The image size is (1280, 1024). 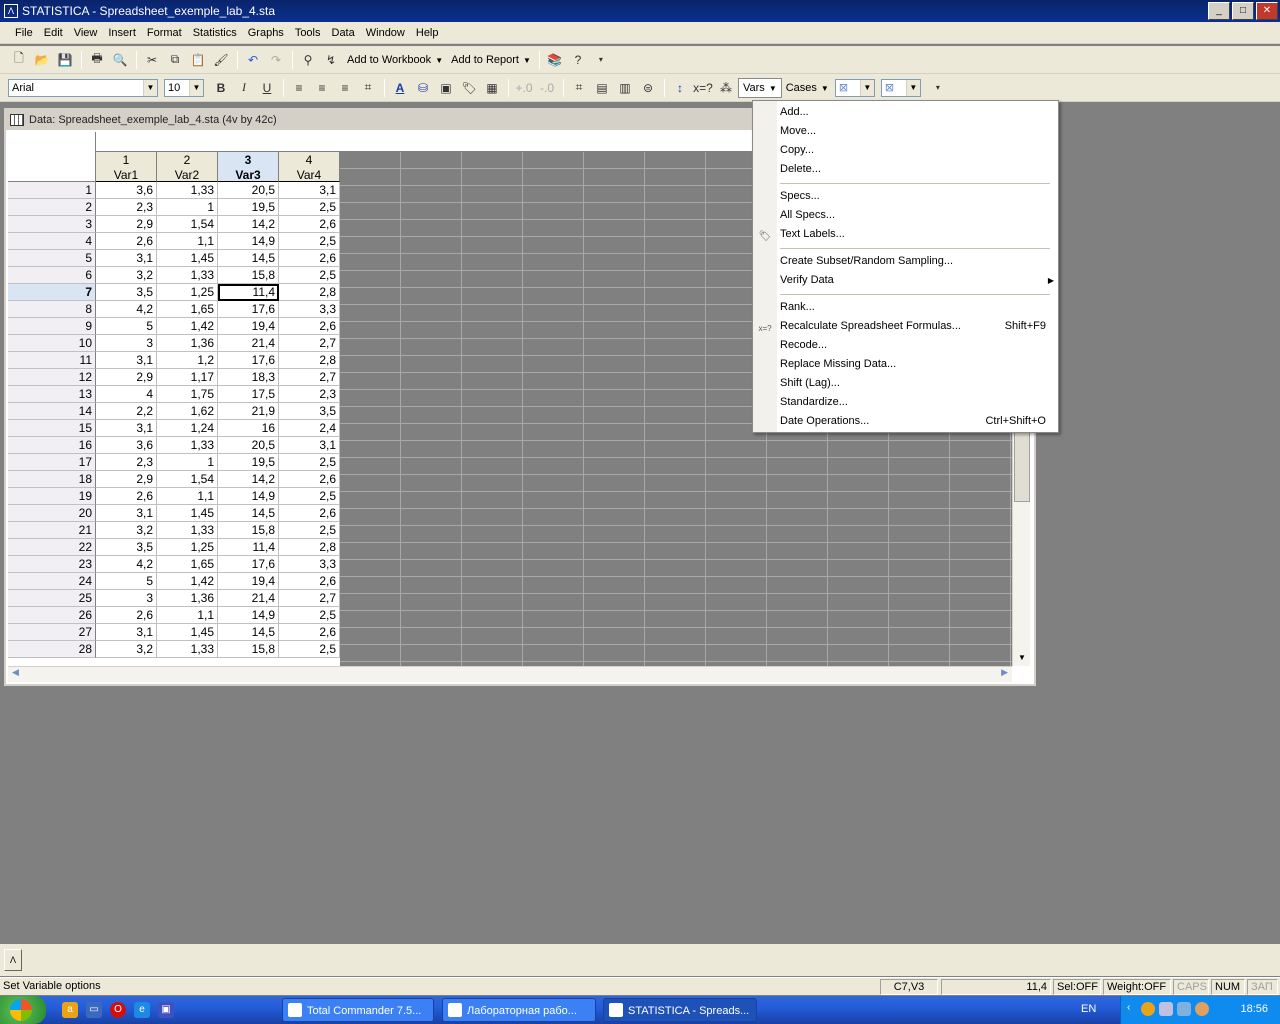 What do you see at coordinates (309, 428) in the screenshot?
I see `table-cell: 2,4` at bounding box center [309, 428].